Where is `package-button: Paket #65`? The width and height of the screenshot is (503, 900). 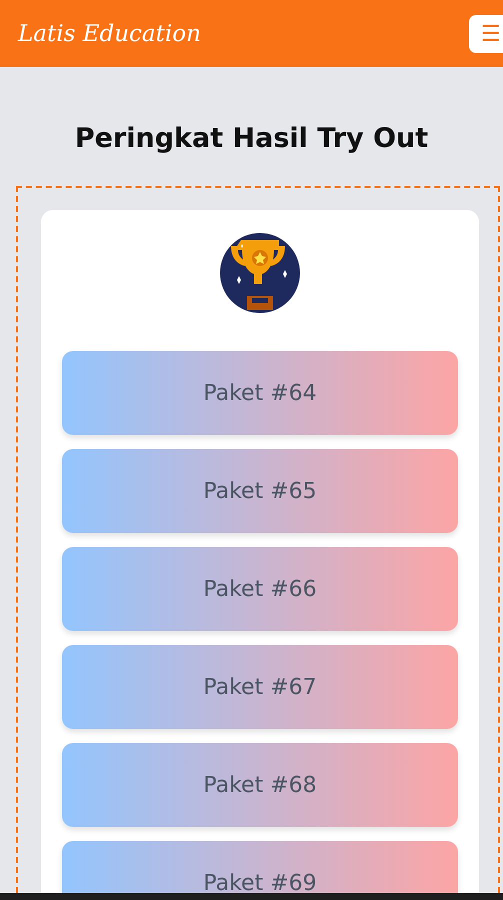
package-button: Paket #65 is located at coordinates (260, 491).